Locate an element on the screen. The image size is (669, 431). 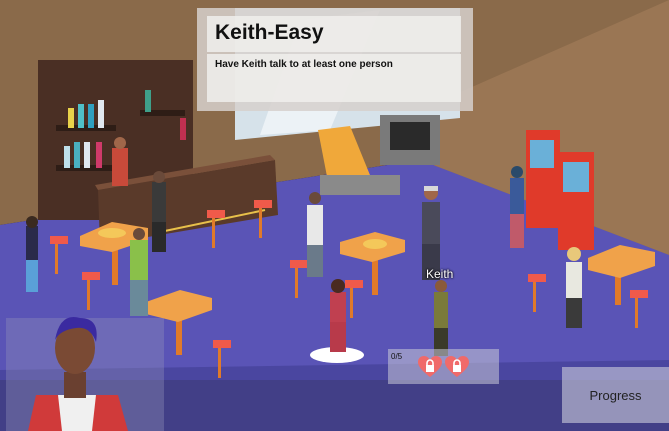
character-bar-patron is located at coordinates (159, 211).